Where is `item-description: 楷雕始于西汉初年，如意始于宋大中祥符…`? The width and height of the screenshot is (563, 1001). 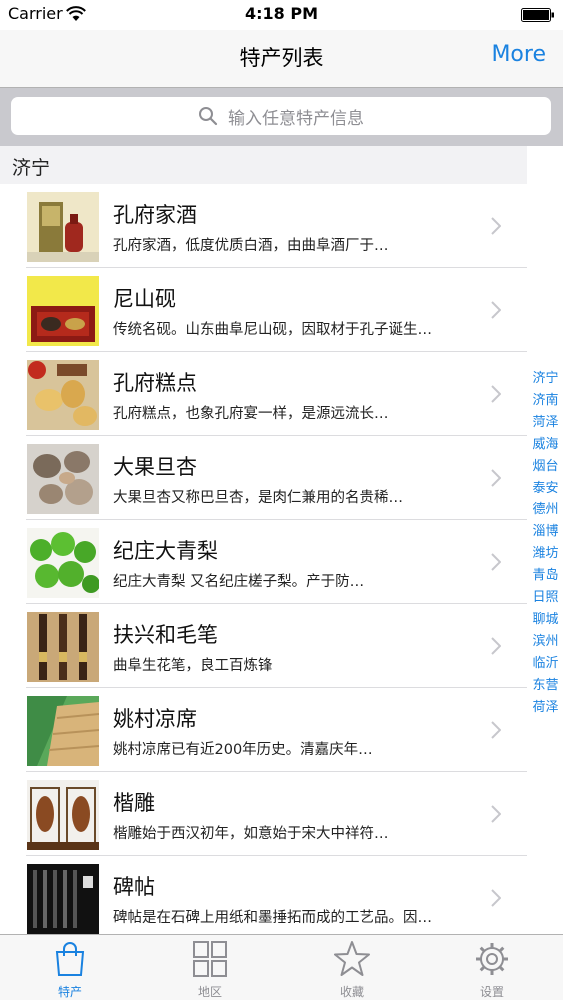 item-description: 楷雕始于西汉初年，如意始于宋大中祥符… is located at coordinates (251, 834).